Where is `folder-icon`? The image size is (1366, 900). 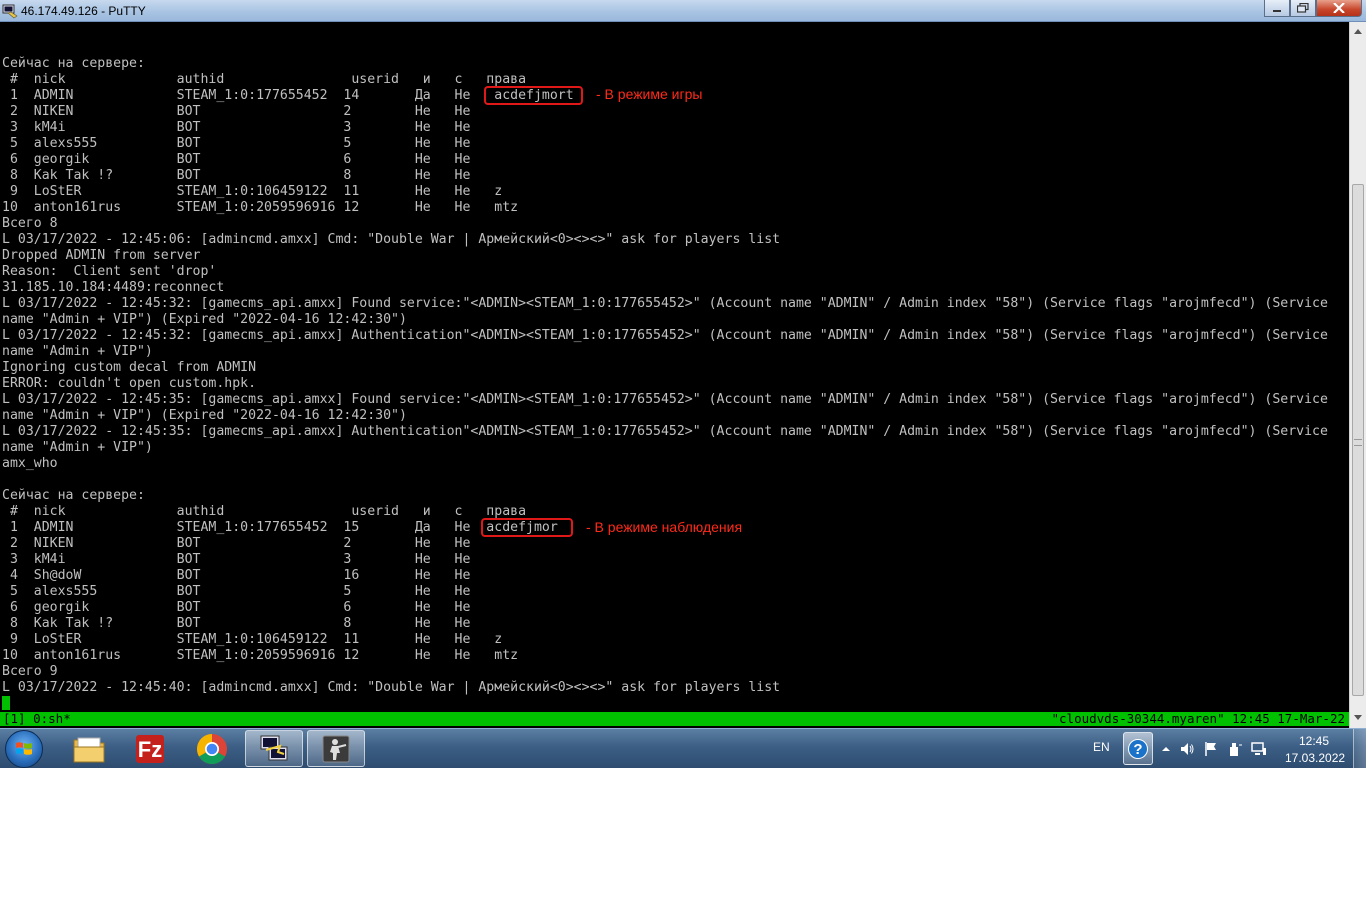 folder-icon is located at coordinates (89, 749).